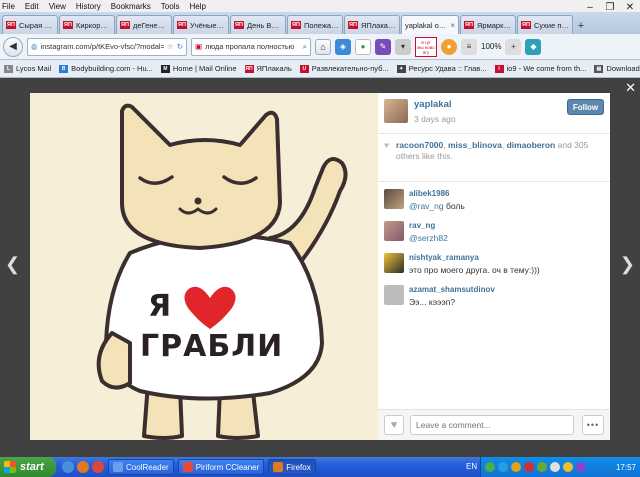 The image size is (640, 477). I want to click on menu-file: File, so click(8, 6).